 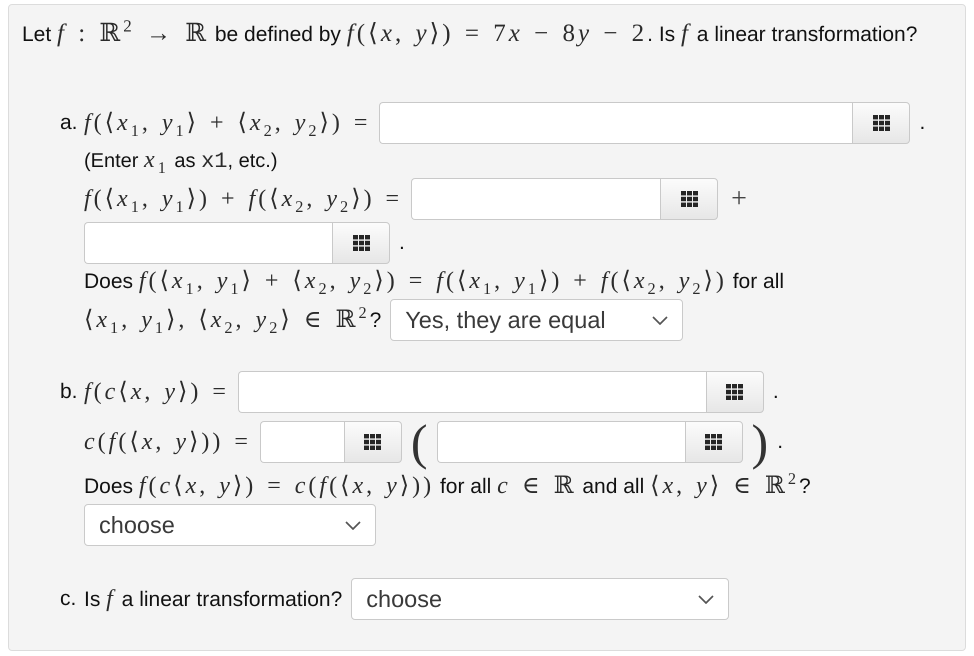 What do you see at coordinates (156, 392) in the screenshot?
I see `formula-text: f(c⟨x, y⟩) =` at bounding box center [156, 392].